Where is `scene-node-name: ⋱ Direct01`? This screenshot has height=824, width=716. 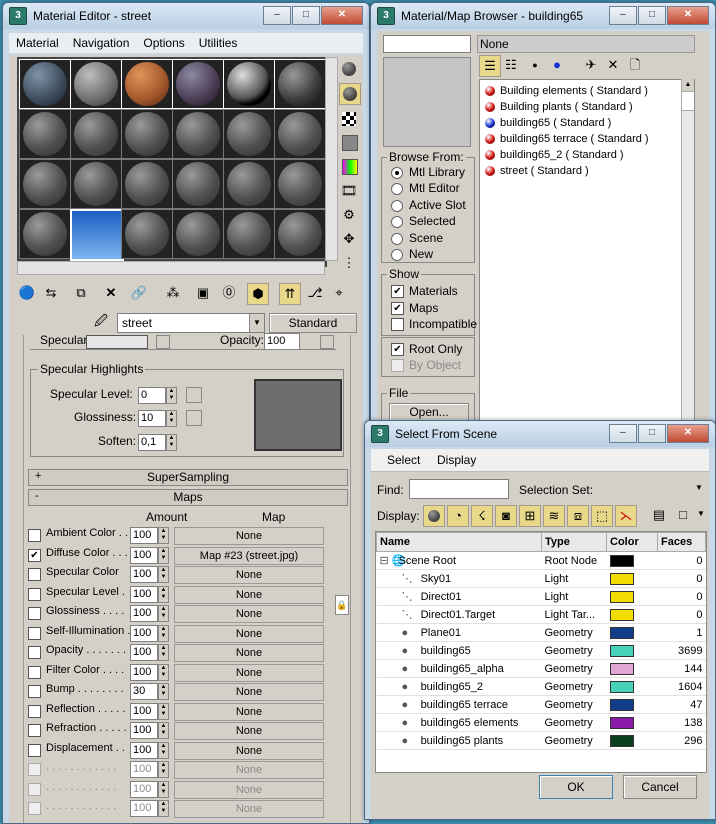 scene-node-name: ⋱ Direct01 is located at coordinates (459, 596).